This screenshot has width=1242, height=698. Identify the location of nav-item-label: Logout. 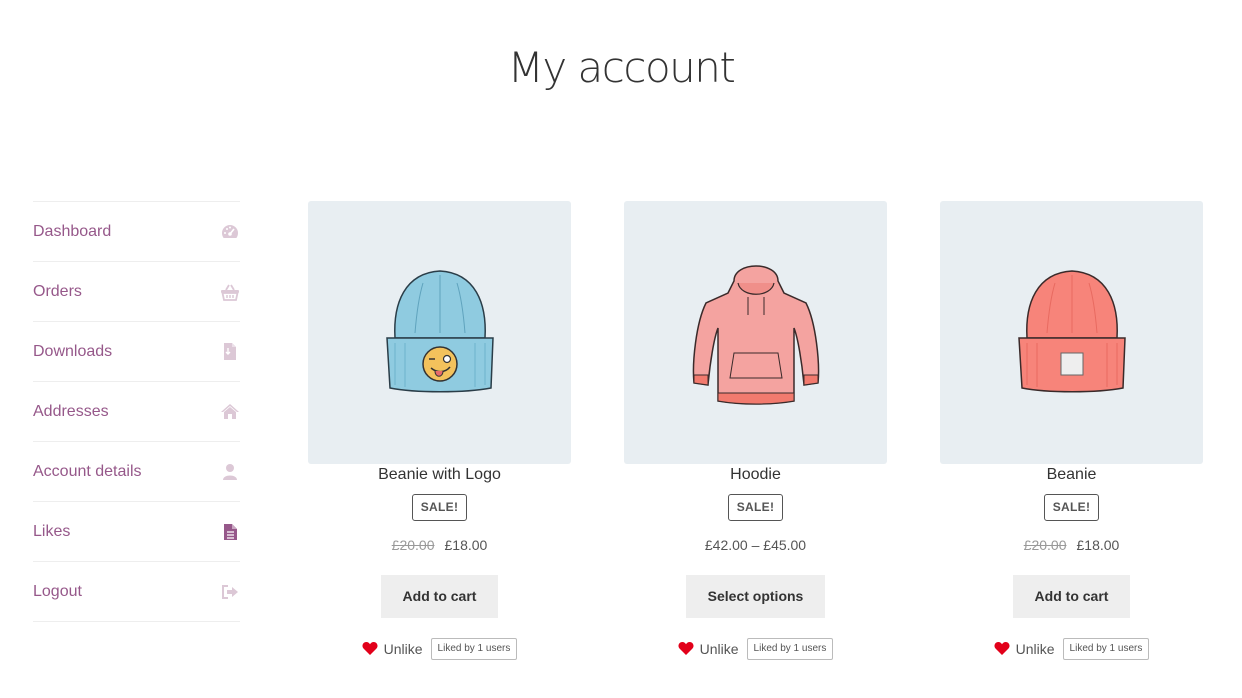
(57, 591).